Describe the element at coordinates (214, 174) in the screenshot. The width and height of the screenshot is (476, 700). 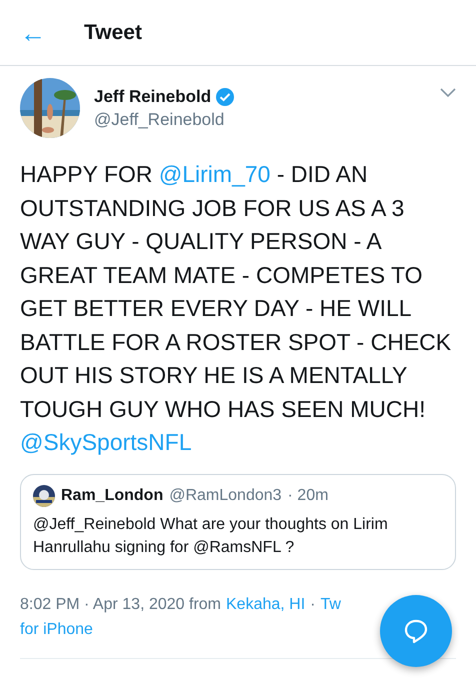
I see `mention-link: @Lirim_70` at that location.